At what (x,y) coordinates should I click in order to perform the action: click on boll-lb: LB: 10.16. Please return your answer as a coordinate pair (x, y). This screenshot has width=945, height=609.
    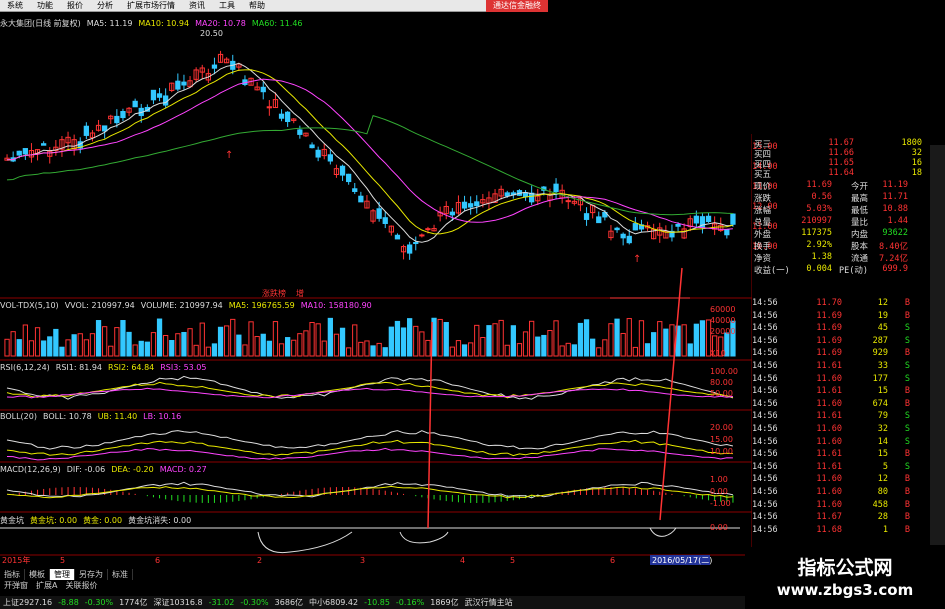
    Looking at the image, I should click on (162, 416).